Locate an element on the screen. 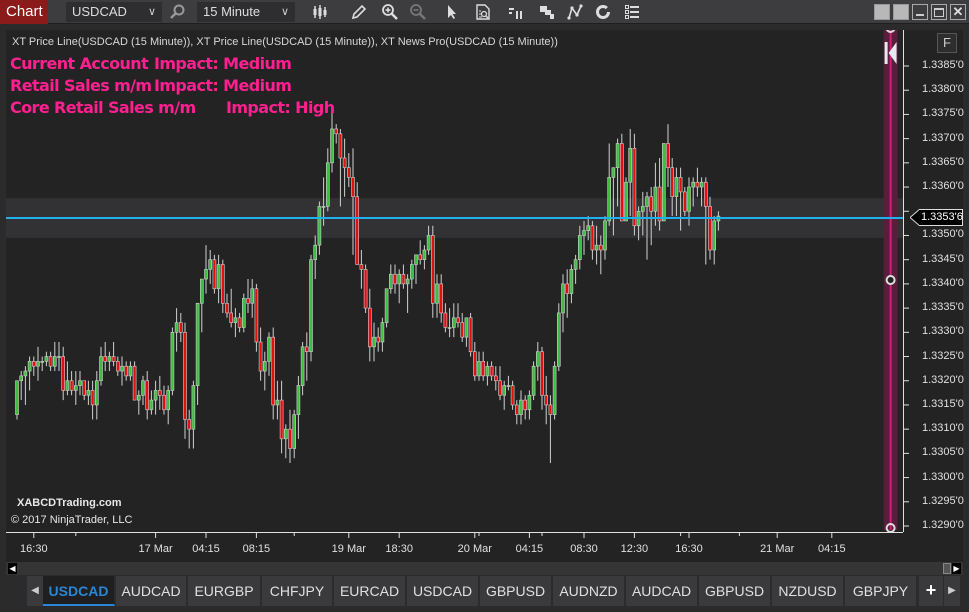  tab-eurcad: EURCAD is located at coordinates (370, 591).